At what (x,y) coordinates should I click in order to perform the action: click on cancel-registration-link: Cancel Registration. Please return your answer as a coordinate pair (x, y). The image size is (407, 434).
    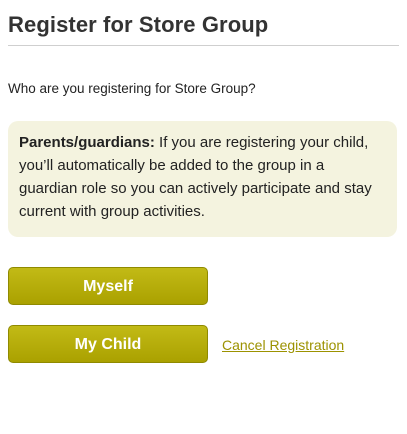
    Looking at the image, I should click on (283, 345).